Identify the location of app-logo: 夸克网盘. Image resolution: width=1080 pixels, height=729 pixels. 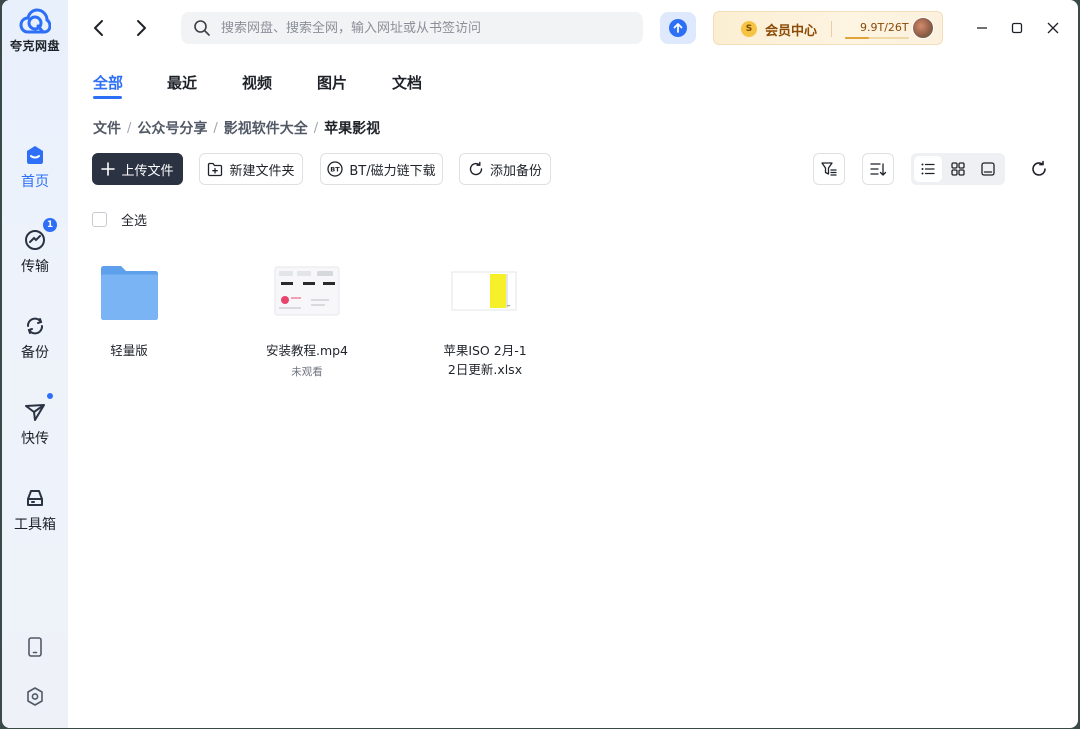
(35, 31).